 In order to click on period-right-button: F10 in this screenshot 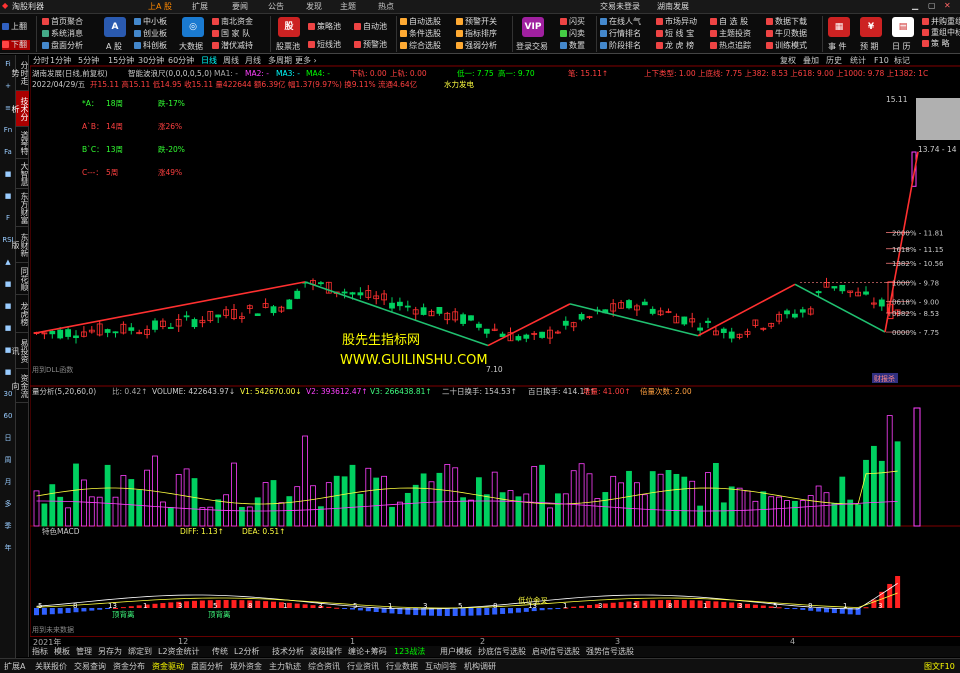, I will do `click(881, 60)`.